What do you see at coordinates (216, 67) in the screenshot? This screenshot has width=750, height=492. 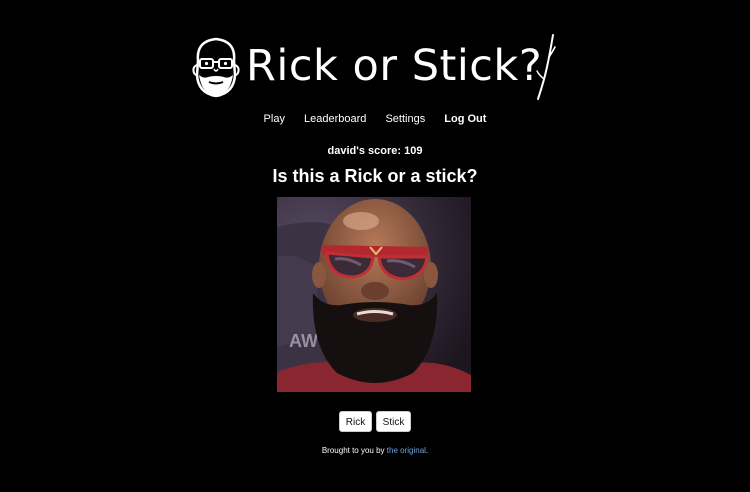 I see `rick-face-icon` at bounding box center [216, 67].